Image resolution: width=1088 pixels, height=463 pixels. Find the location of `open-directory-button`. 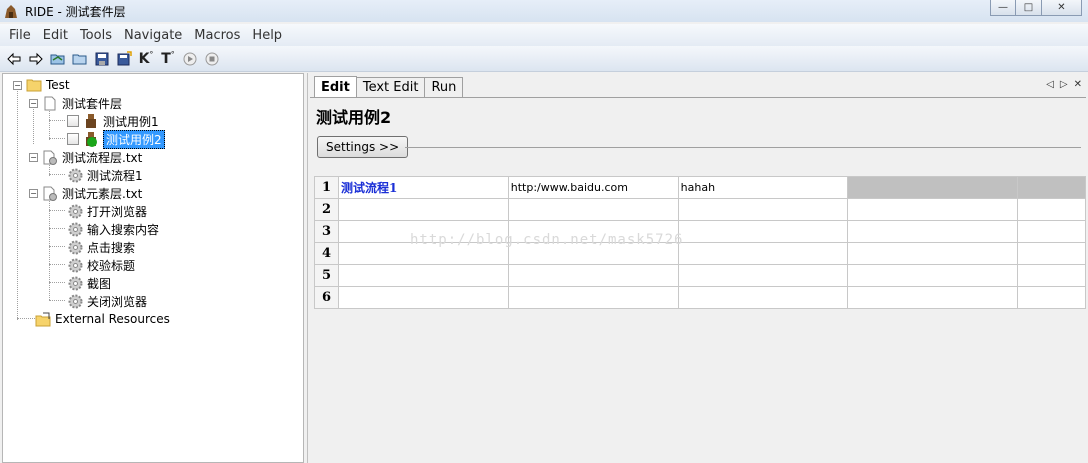

open-directory-button is located at coordinates (80, 59).